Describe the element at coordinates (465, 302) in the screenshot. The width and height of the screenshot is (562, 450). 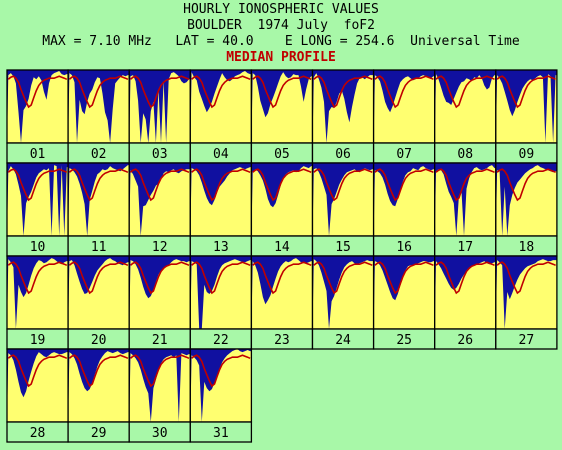
I see `day-panel: 26` at that location.